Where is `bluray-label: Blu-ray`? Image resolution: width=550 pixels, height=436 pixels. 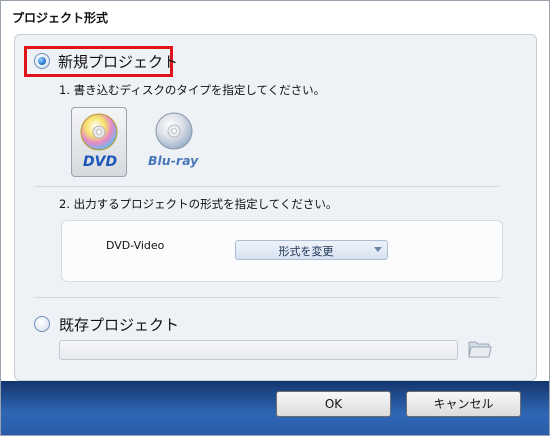 bluray-label: Blu-ray is located at coordinates (173, 160).